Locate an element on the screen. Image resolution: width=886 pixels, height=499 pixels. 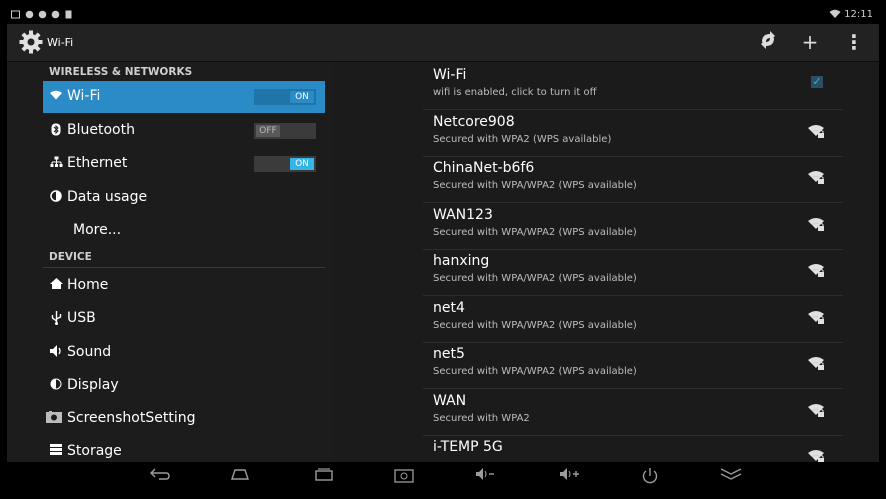
add-network-button: + is located at coordinates (810, 42).